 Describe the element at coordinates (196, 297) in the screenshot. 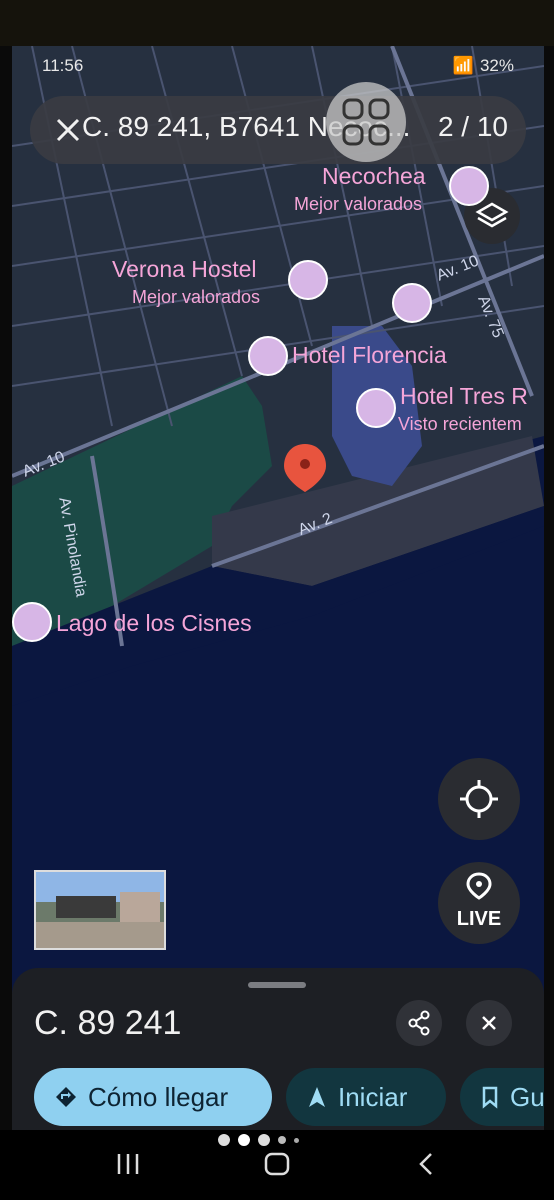

I see `poi-verona-subtitle: Mejor valorados` at that location.